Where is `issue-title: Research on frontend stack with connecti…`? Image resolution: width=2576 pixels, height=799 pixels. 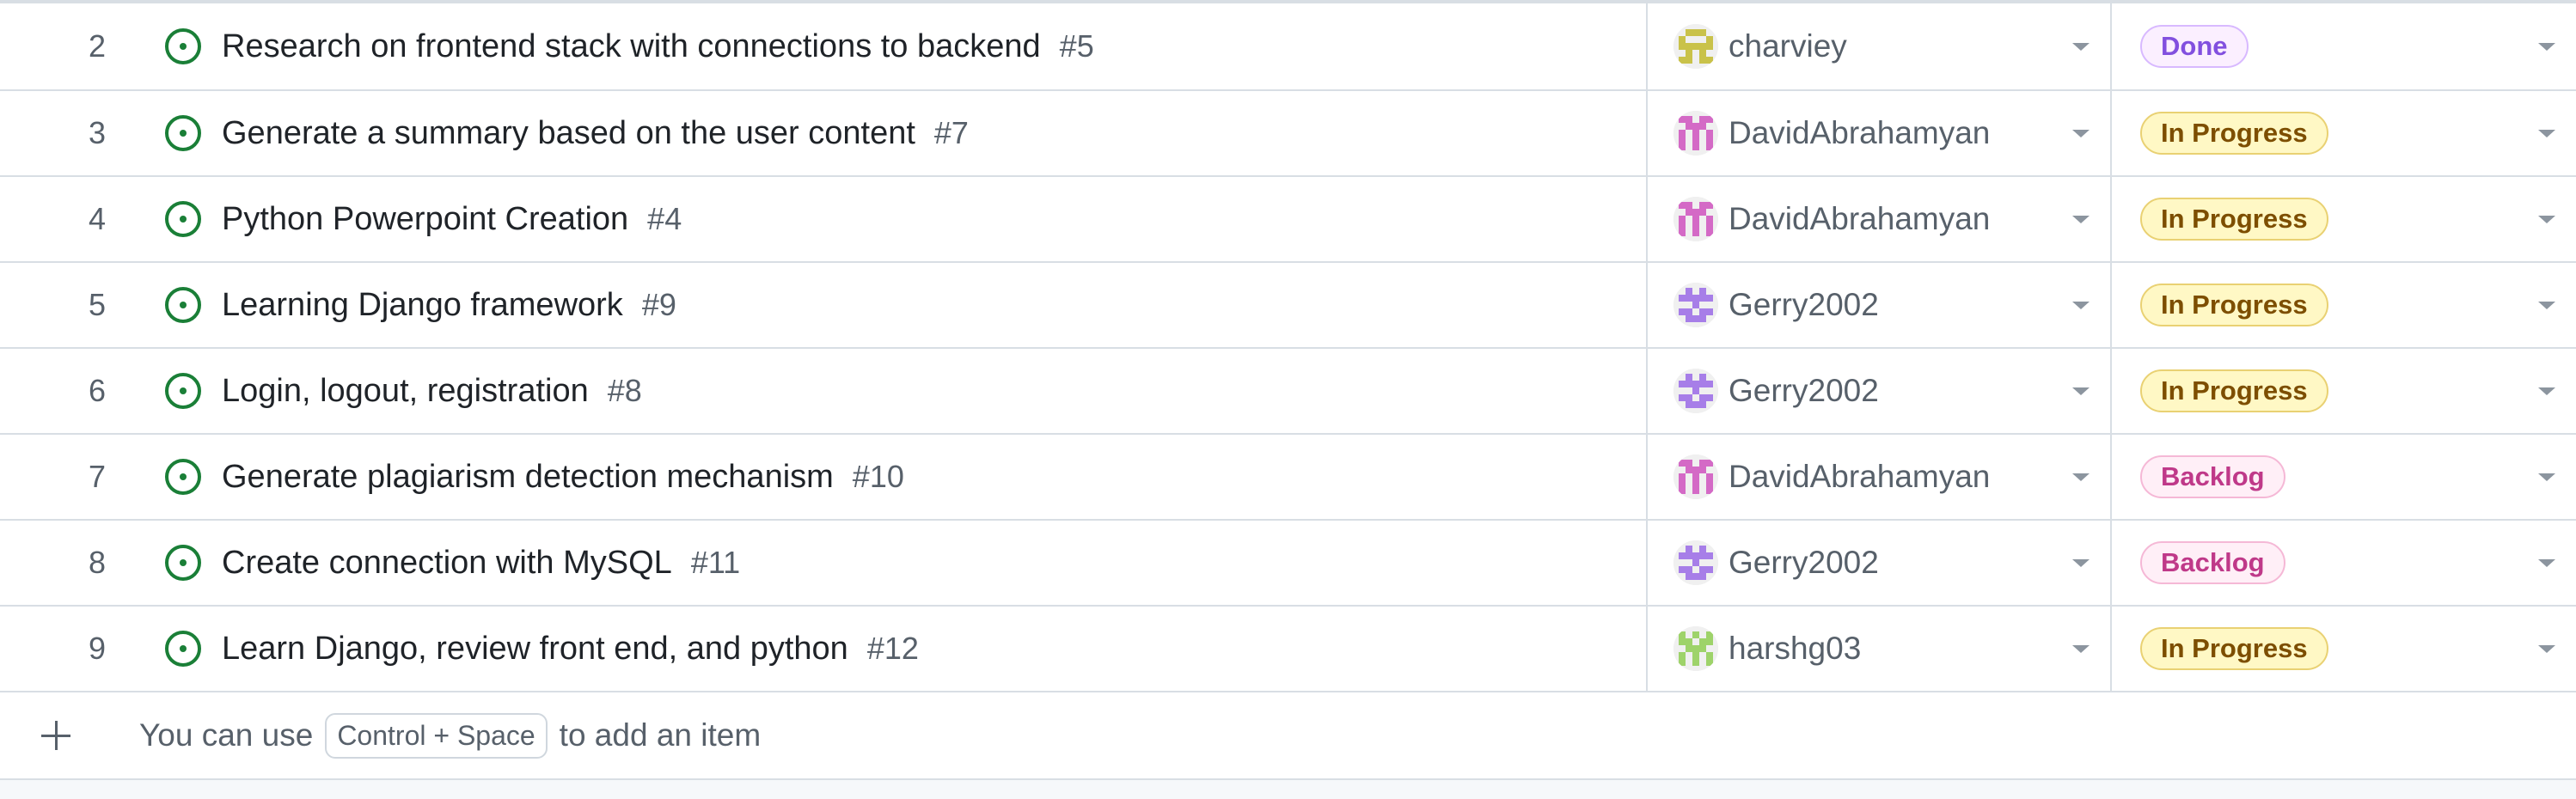 issue-title: Research on frontend stack with connecti… is located at coordinates (631, 46).